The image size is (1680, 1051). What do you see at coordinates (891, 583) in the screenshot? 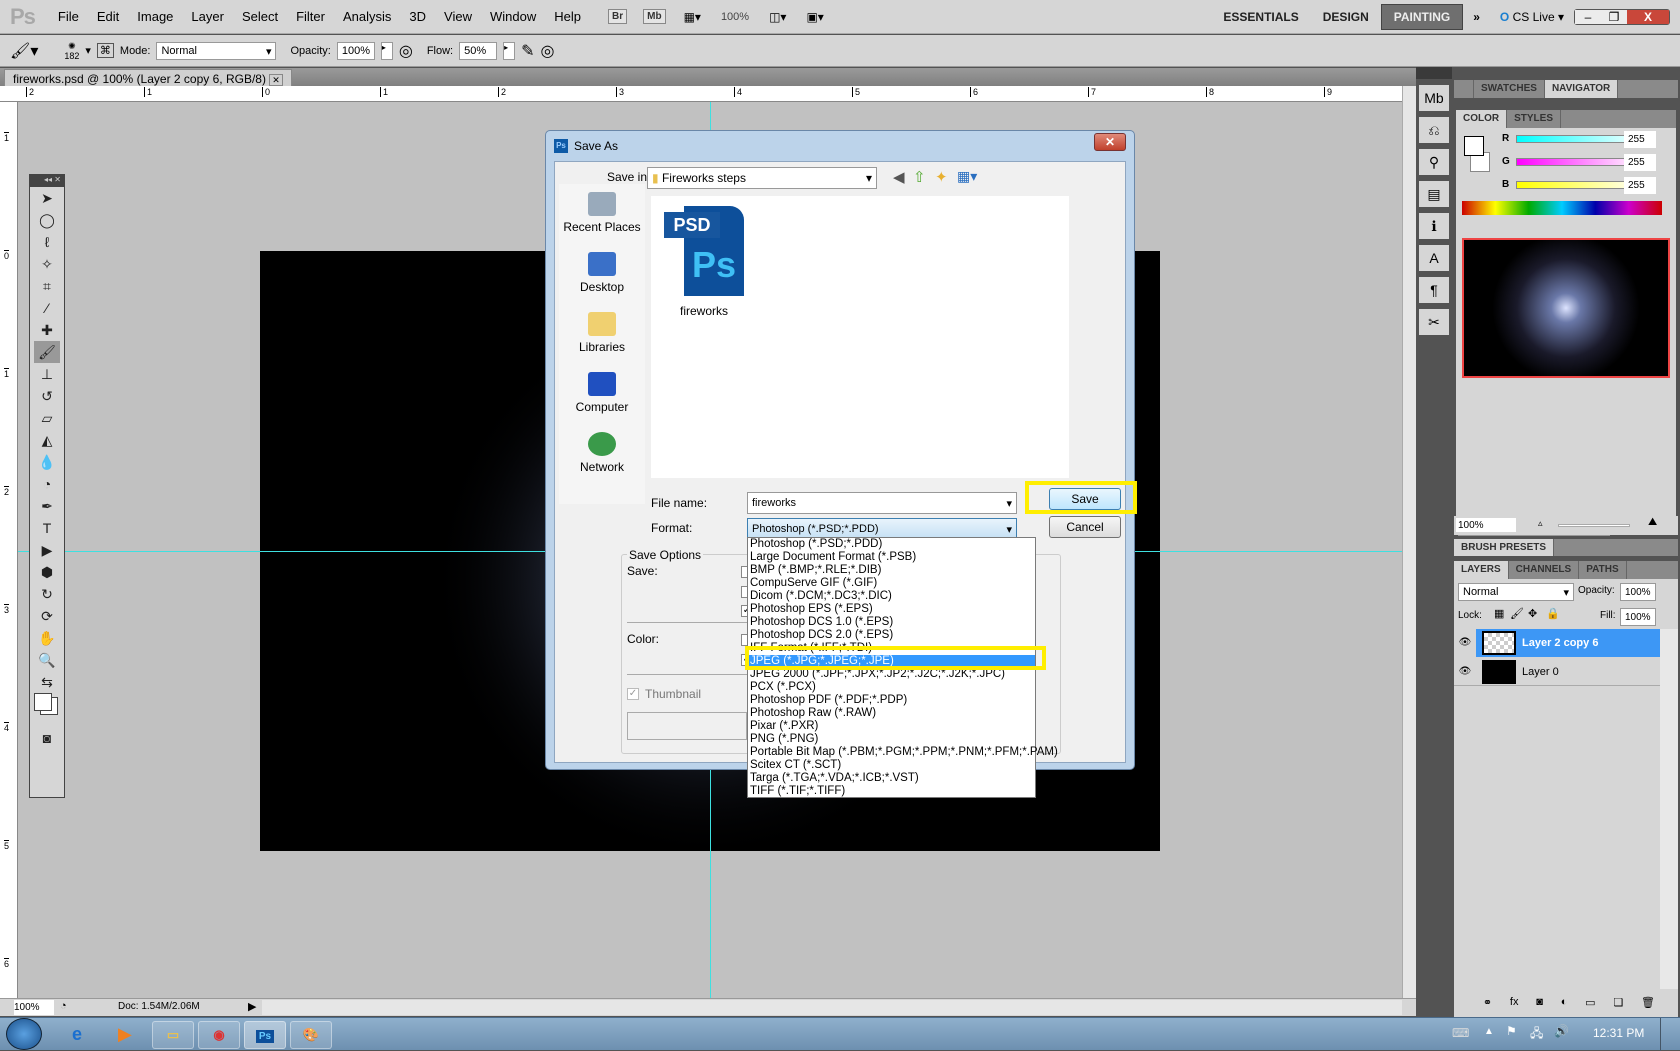
I see `format-option: CompuServe GIF (*.GIF)` at bounding box center [891, 583].